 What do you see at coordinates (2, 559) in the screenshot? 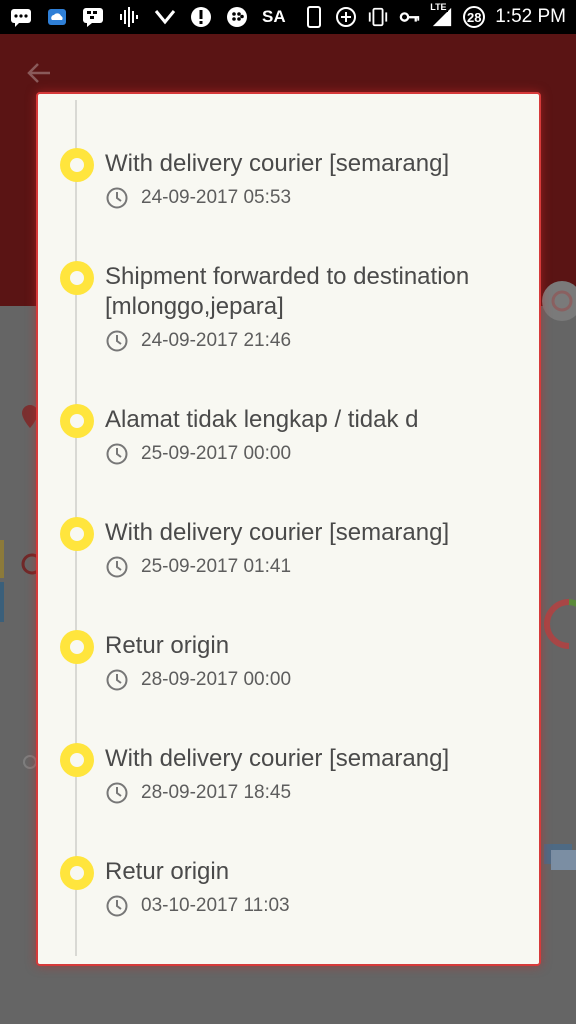
I see `side-stripe-yellow` at bounding box center [2, 559].